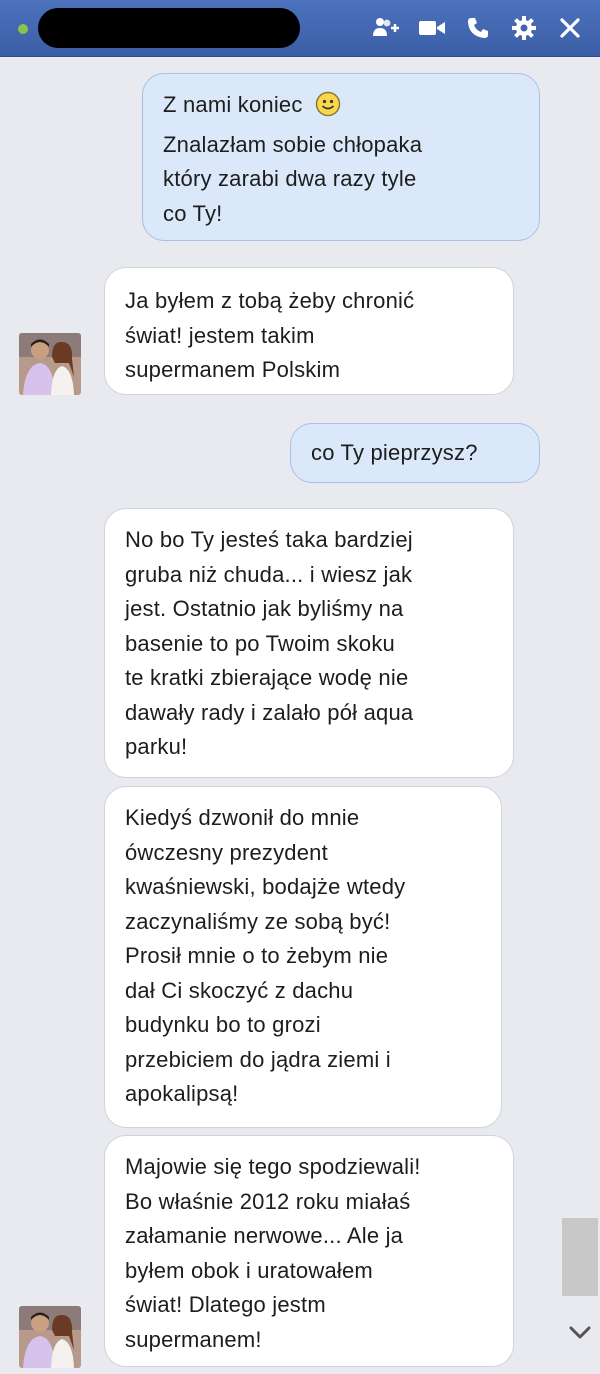  I want to click on message-text-line: co Ty!, so click(193, 213).